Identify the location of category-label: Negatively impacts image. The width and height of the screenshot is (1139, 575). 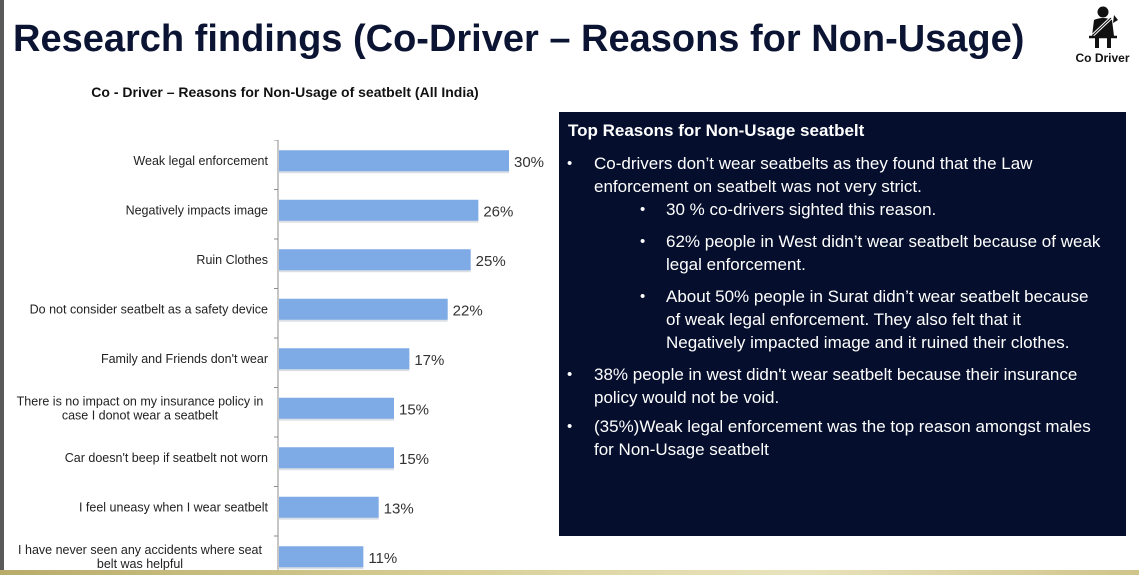
(197, 210).